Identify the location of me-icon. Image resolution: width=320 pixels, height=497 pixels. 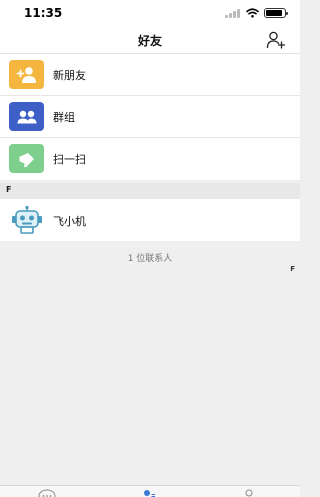
(249, 493).